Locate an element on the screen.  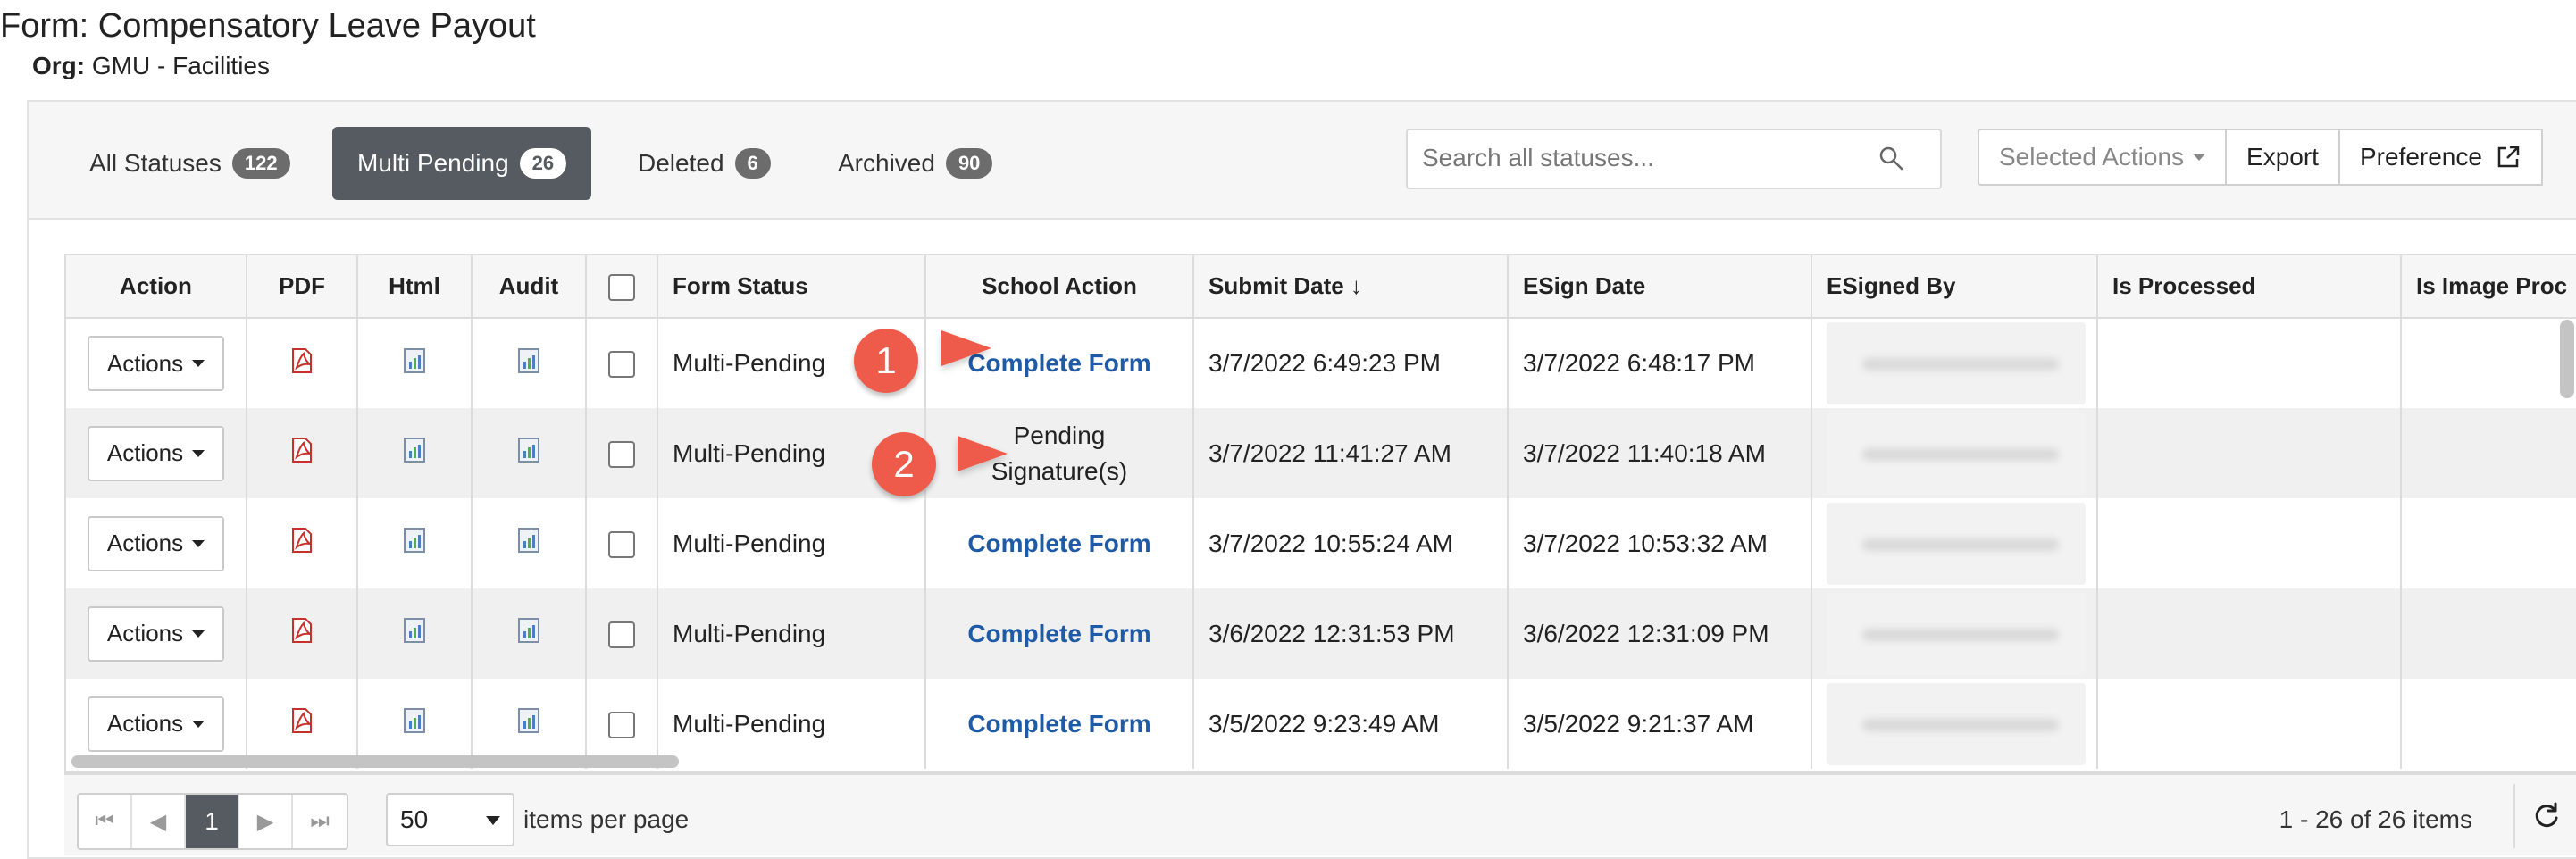
column-header-action: Action is located at coordinates (157, 287).